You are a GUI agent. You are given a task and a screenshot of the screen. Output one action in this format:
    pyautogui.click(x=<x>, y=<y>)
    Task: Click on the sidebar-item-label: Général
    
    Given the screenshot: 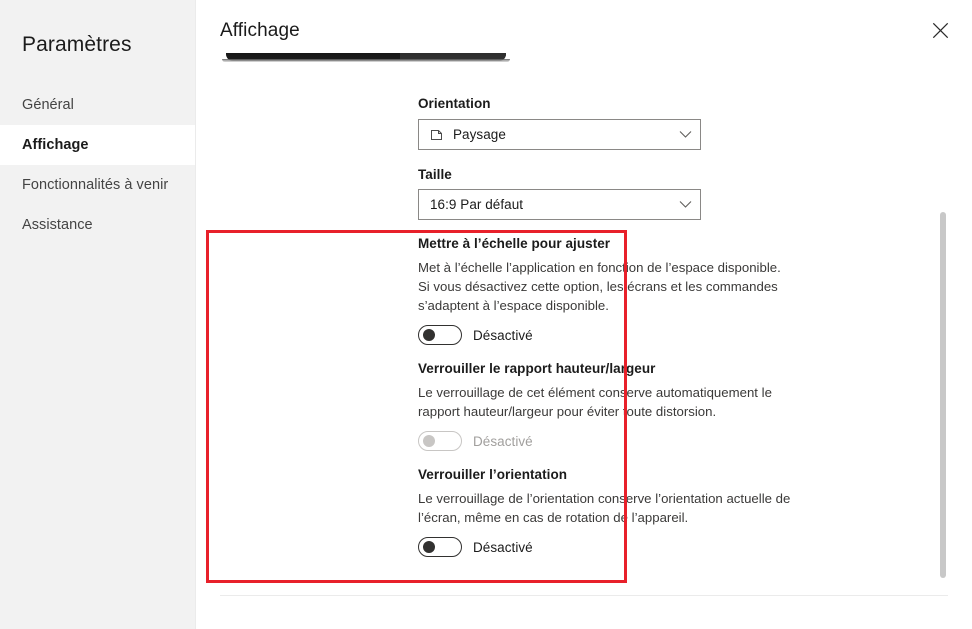 What is the action you would take?
    pyautogui.click(x=48, y=104)
    